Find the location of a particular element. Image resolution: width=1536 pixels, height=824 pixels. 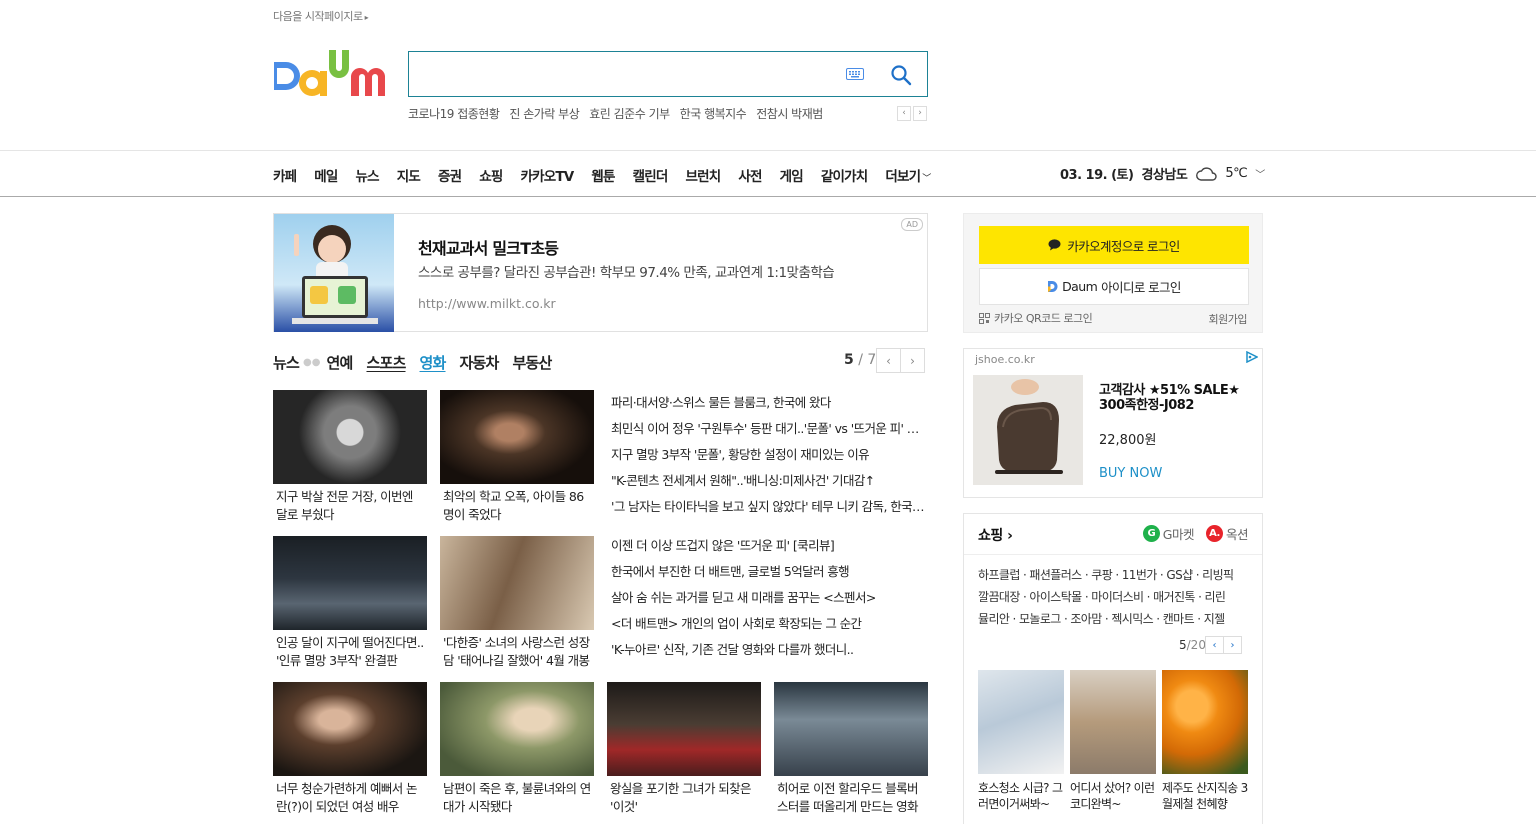

product-title: 고객감사 ★51% SALE★ 300족한정-J082 is located at coordinates (1176, 398).